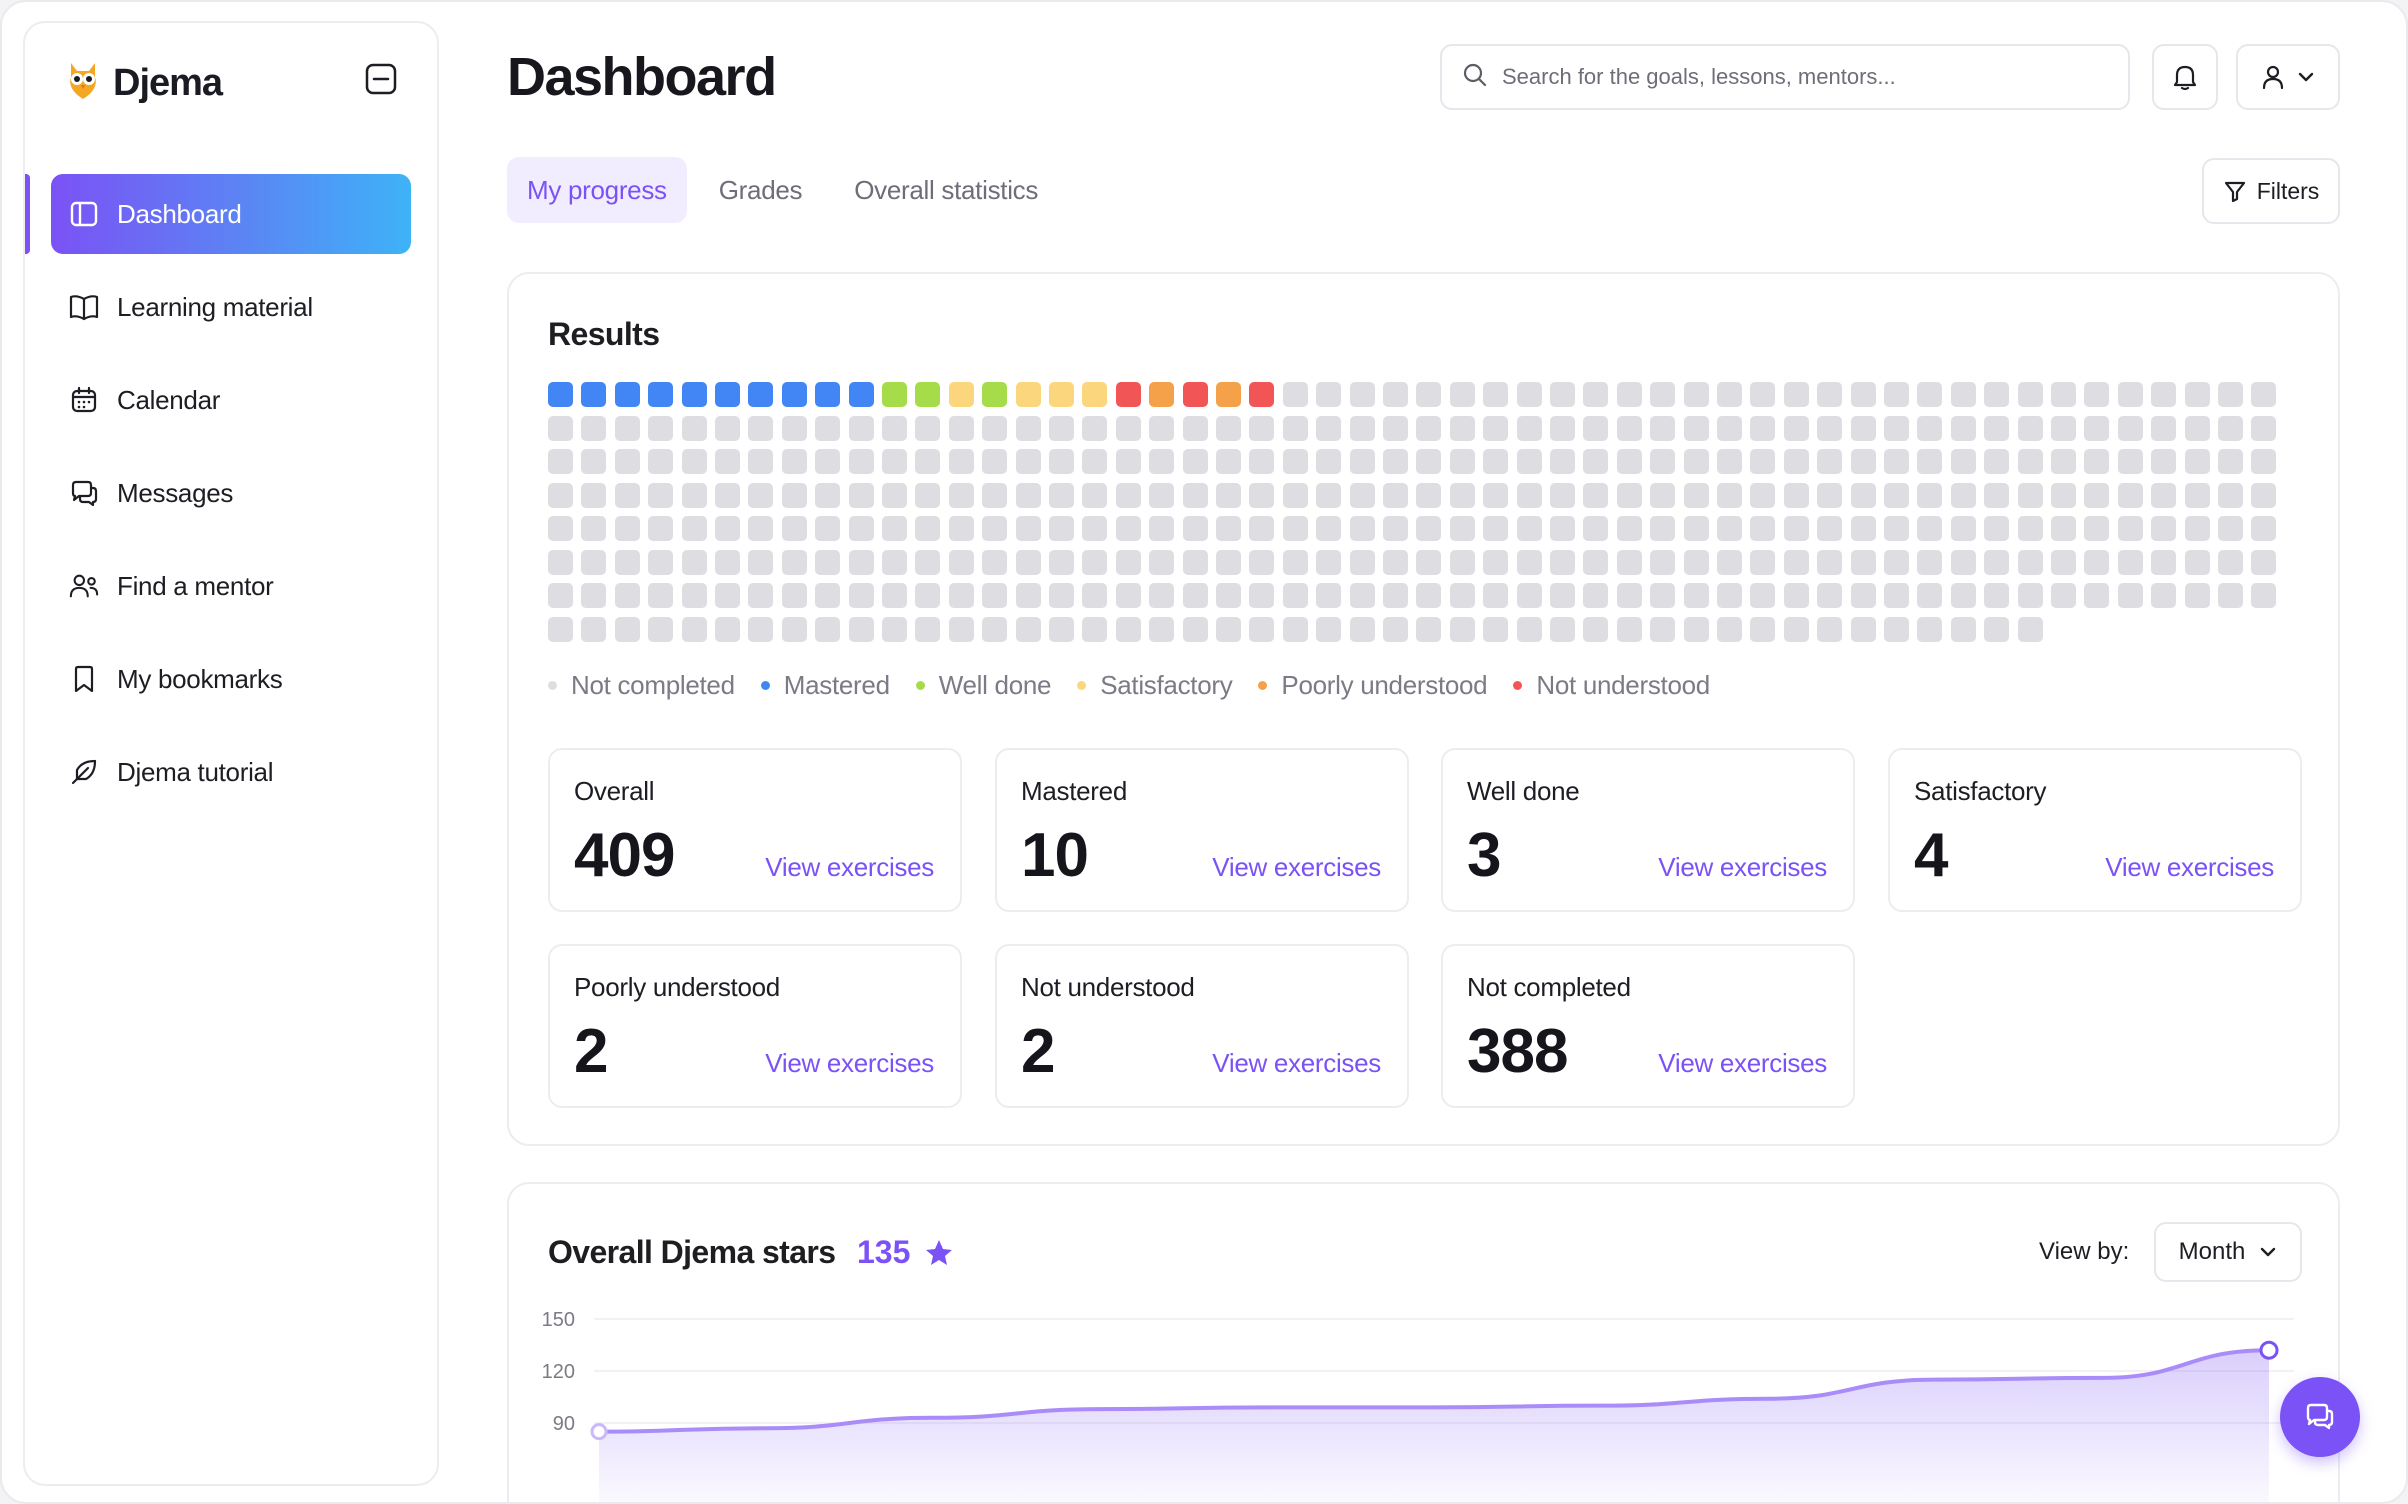  Describe the element at coordinates (2228, 1252) in the screenshot. I see `view-by-select: Month` at that location.